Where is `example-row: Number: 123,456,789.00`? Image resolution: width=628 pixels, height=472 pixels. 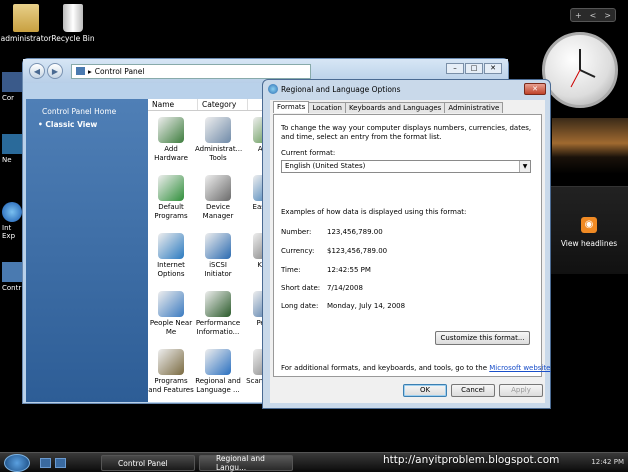 example-row: Number: 123,456,789.00 is located at coordinates (332, 232).